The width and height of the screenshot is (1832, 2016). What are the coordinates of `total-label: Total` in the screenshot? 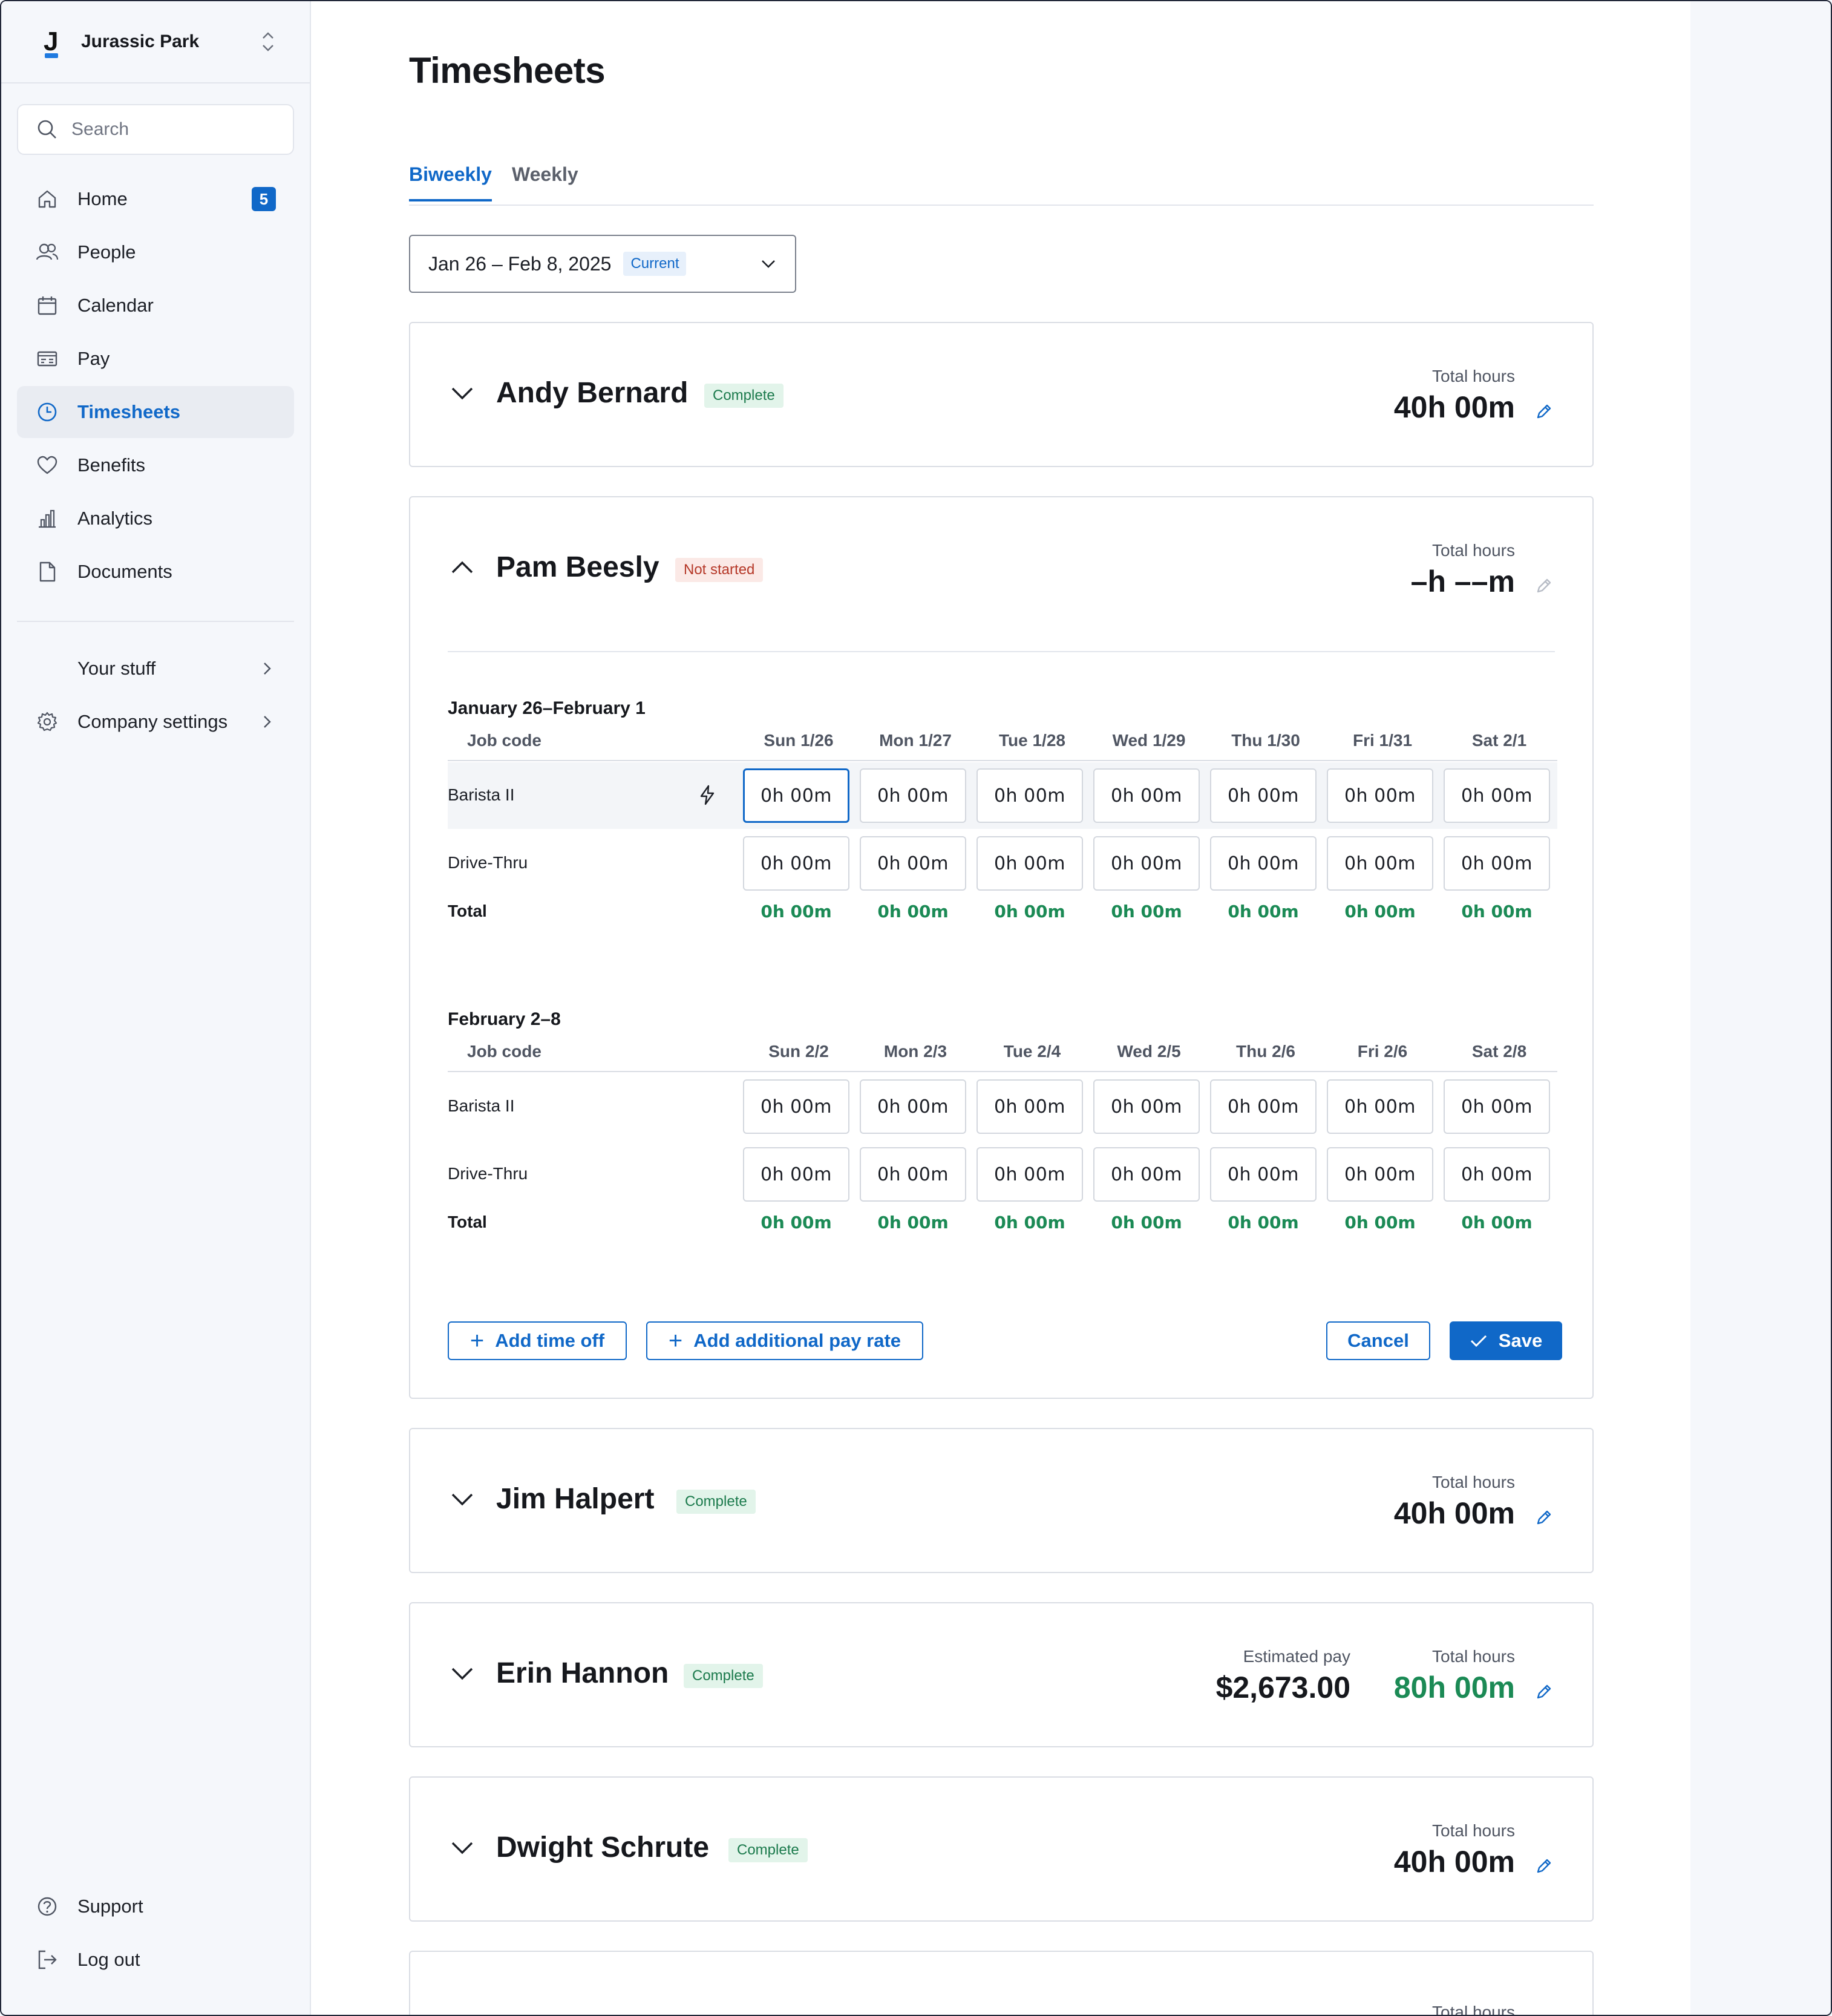 It's located at (467, 911).